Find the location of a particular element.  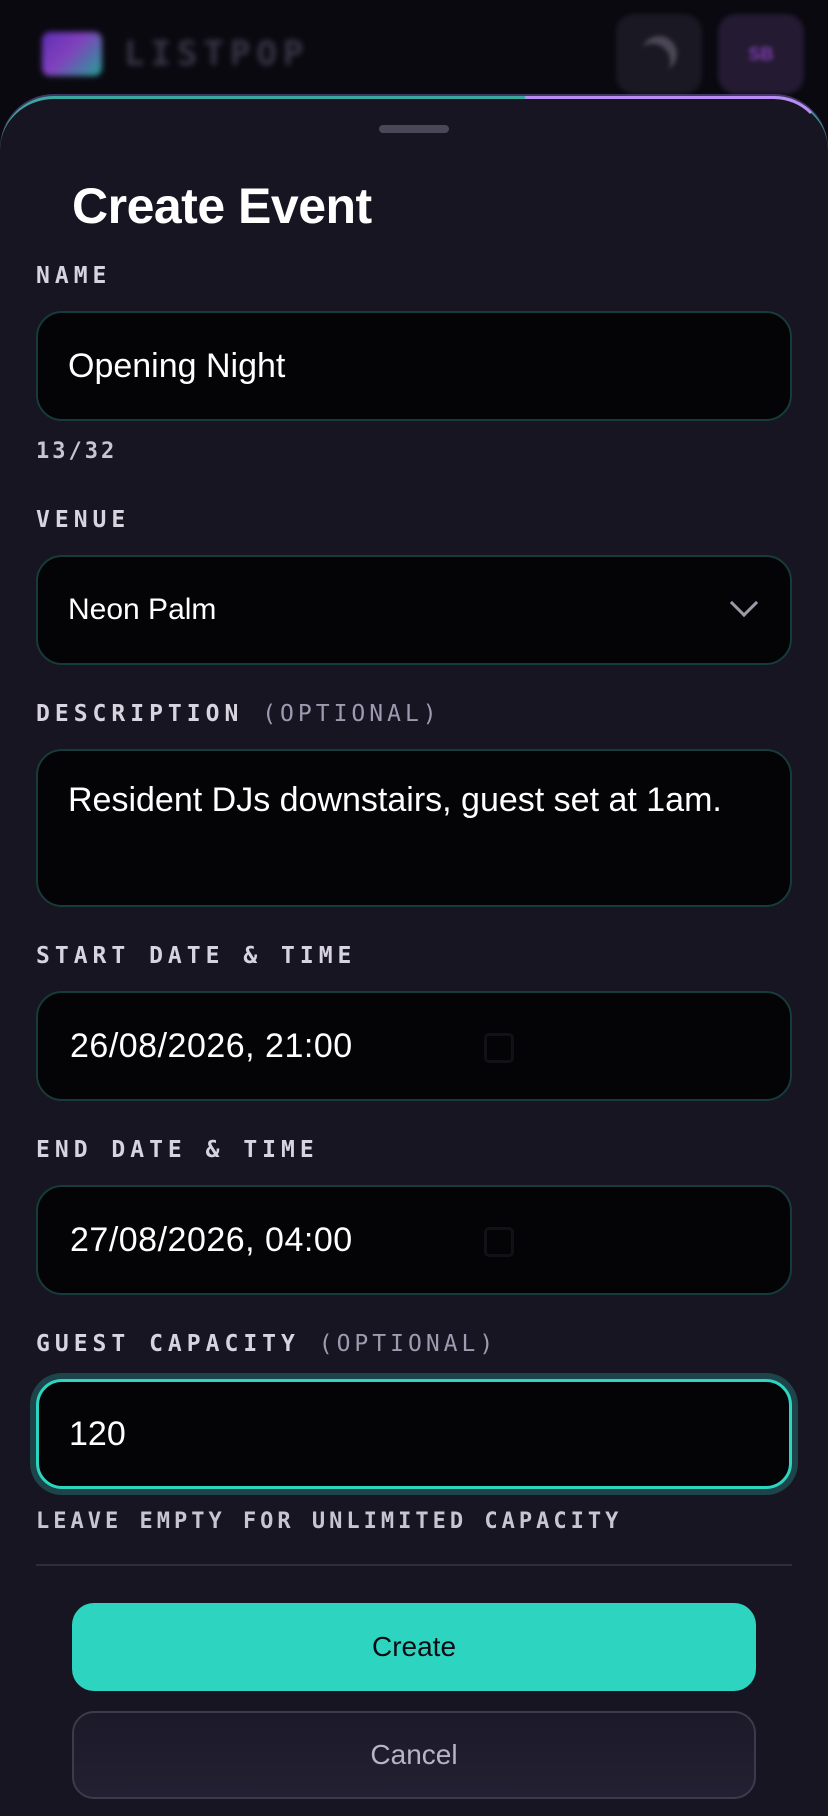

avatar-button: SB is located at coordinates (761, 54).